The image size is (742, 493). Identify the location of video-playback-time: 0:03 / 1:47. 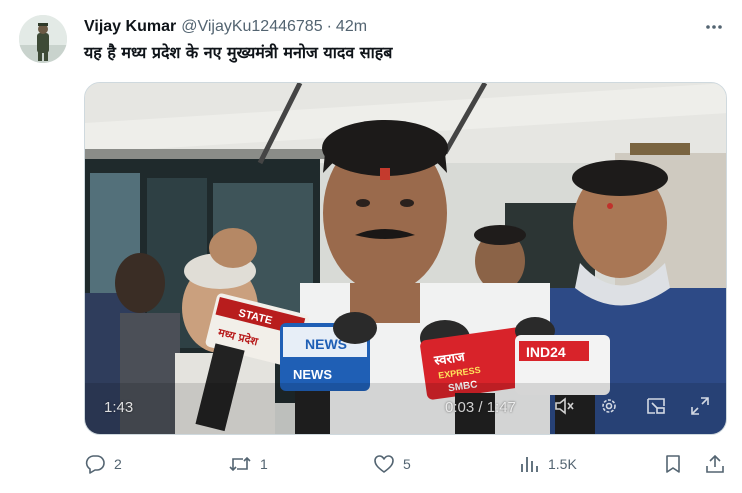
(480, 407).